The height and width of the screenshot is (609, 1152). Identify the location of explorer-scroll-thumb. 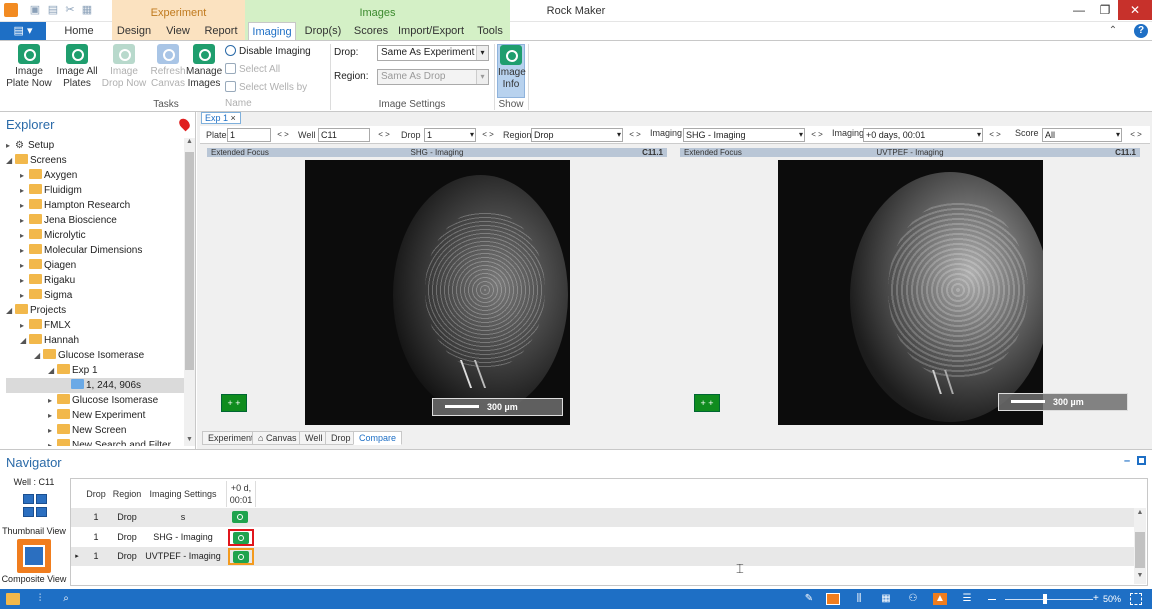
(189, 261).